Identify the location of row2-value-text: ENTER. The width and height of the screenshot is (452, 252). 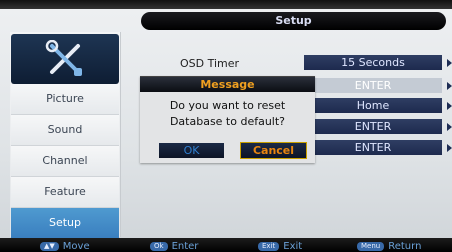
(373, 85).